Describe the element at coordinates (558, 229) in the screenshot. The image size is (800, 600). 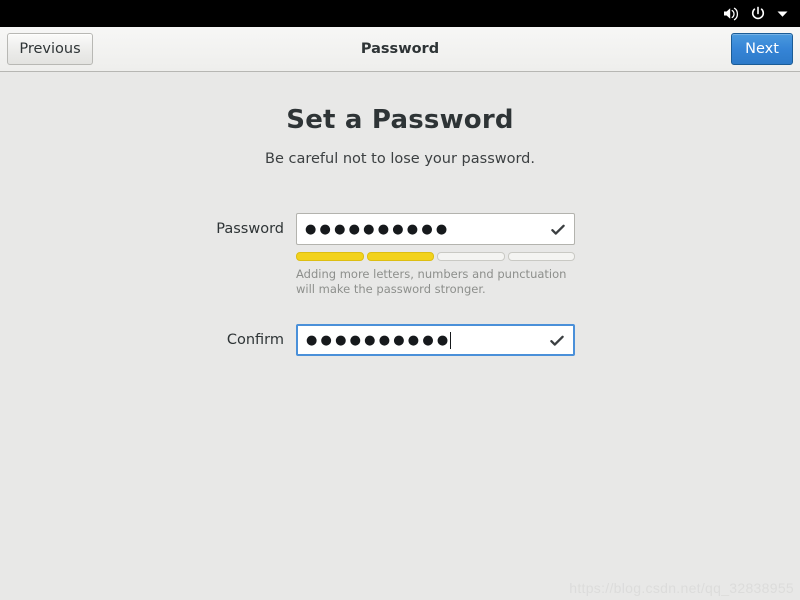
I see `password-valid-check-icon` at that location.